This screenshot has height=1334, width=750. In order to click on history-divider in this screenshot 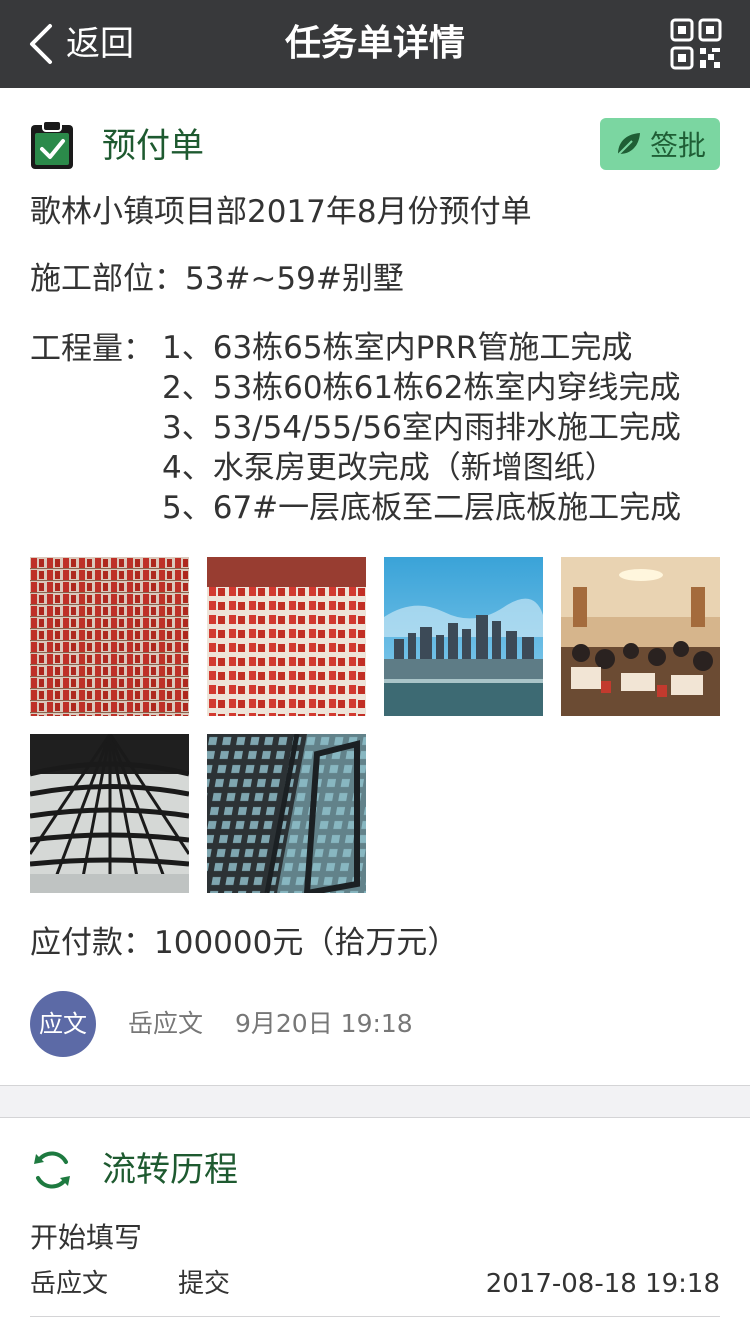, I will do `click(375, 1316)`.